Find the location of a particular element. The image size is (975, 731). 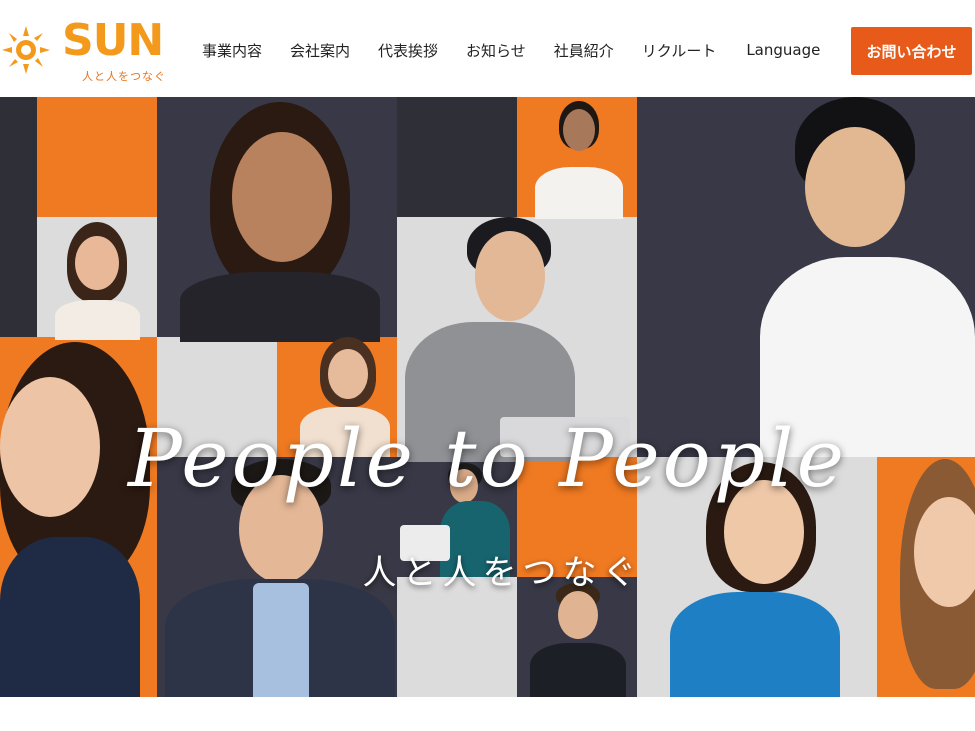

nav-item-news: お知らせ is located at coordinates (496, 50).